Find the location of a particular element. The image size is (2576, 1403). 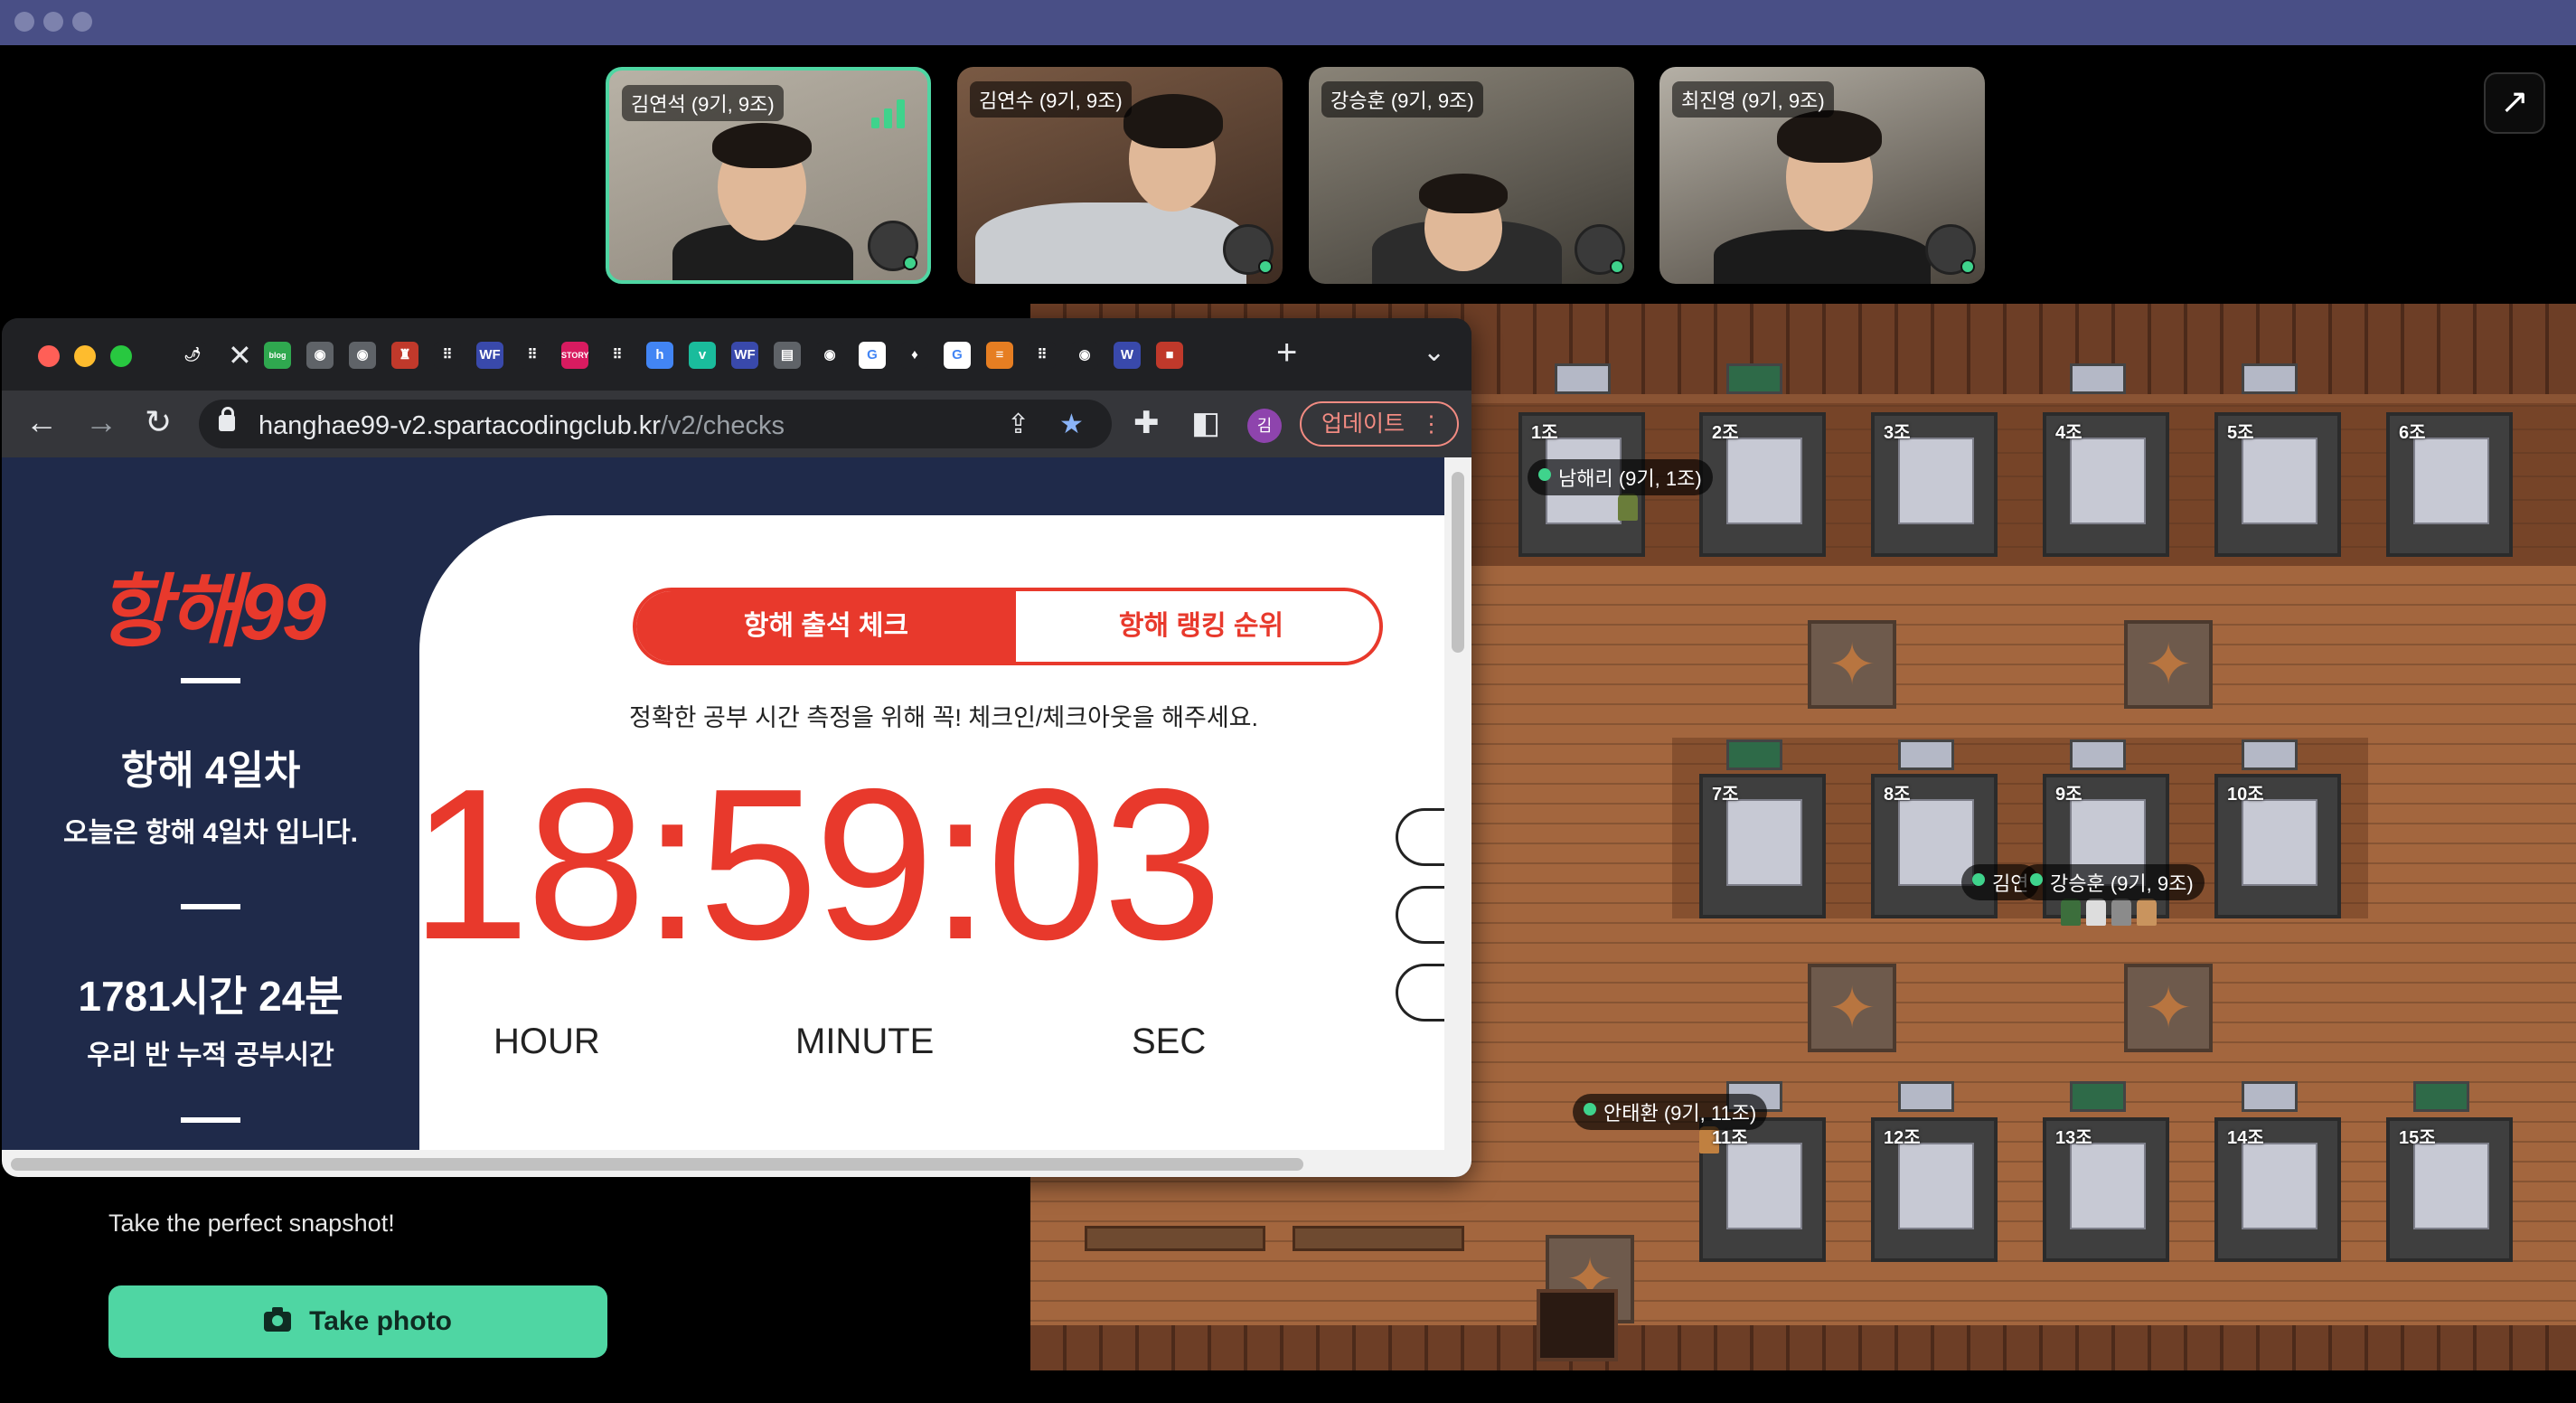

pinned-tab-icon: h is located at coordinates (660, 355).